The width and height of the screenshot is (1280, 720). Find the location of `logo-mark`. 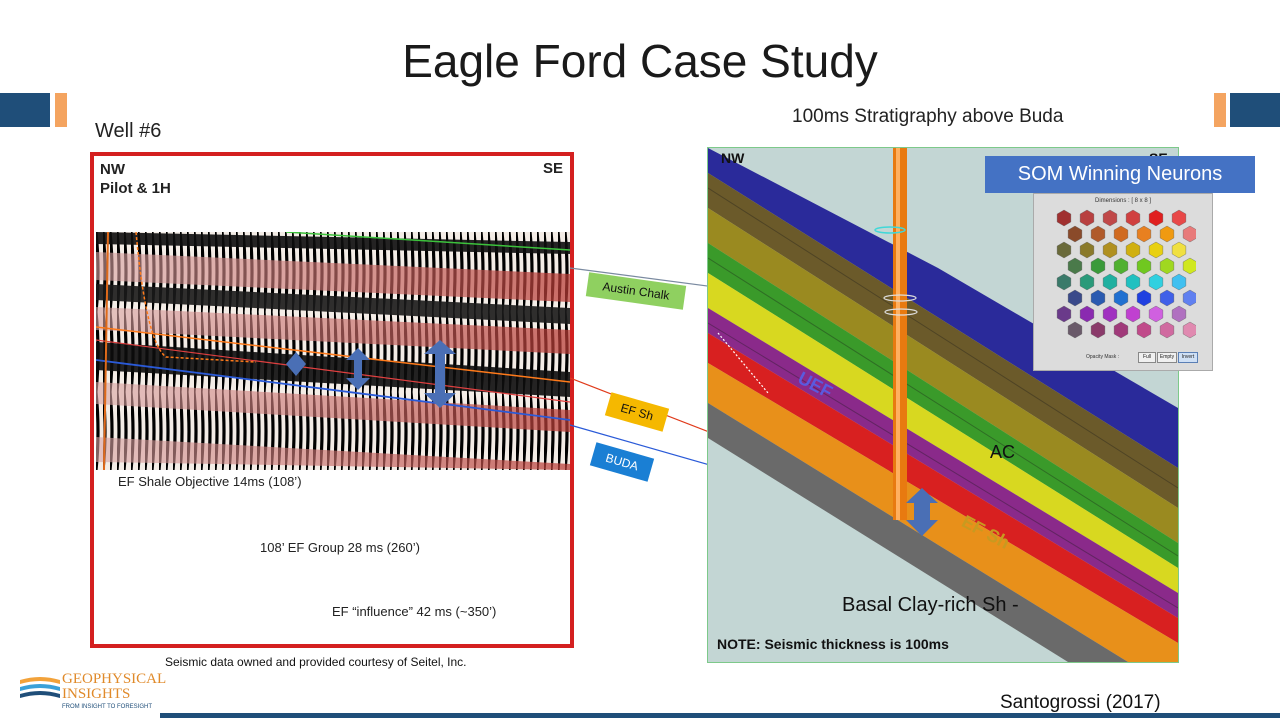

logo-mark is located at coordinates (40, 687).